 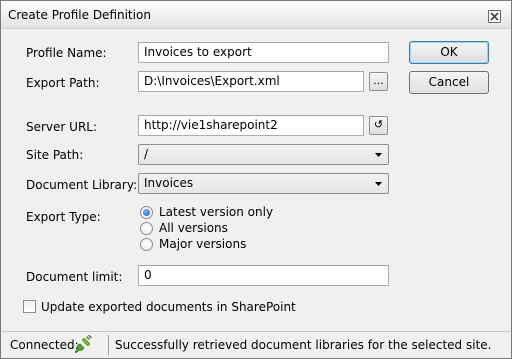 I want to click on close-icon, so click(x=494, y=16).